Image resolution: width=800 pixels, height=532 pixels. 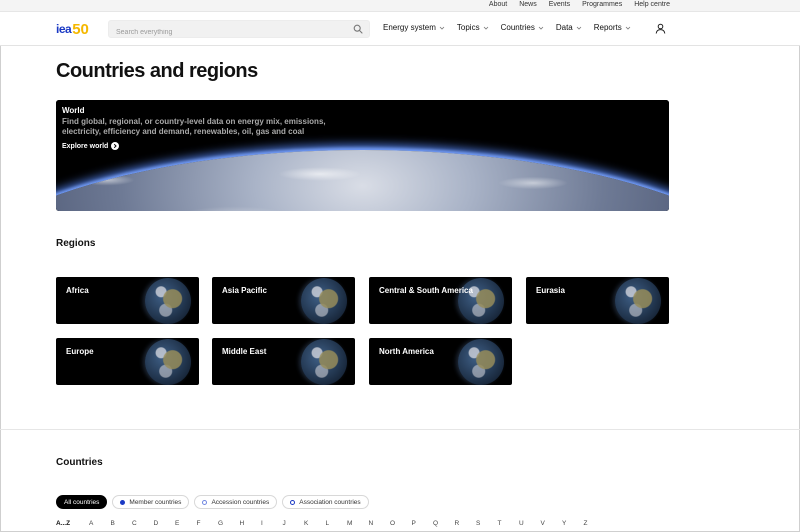 I want to click on region-label: North America, so click(x=406, y=351).